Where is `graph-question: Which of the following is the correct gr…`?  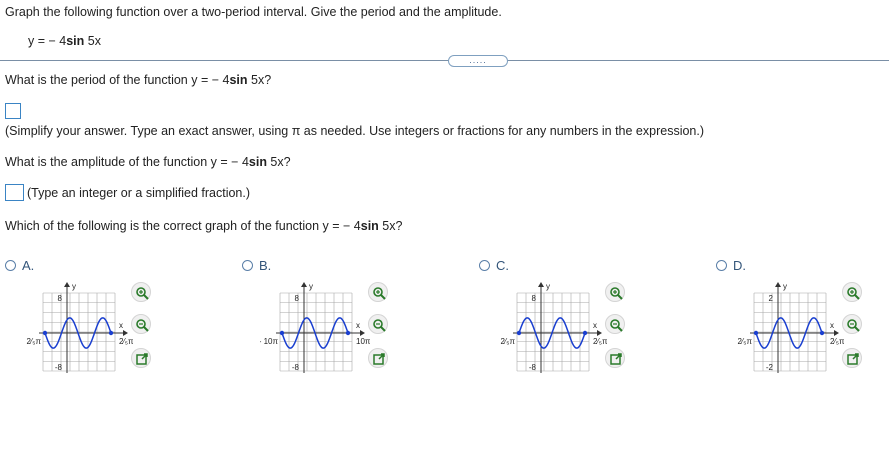
graph-question: Which of the following is the correct gr… is located at coordinates (203, 226).